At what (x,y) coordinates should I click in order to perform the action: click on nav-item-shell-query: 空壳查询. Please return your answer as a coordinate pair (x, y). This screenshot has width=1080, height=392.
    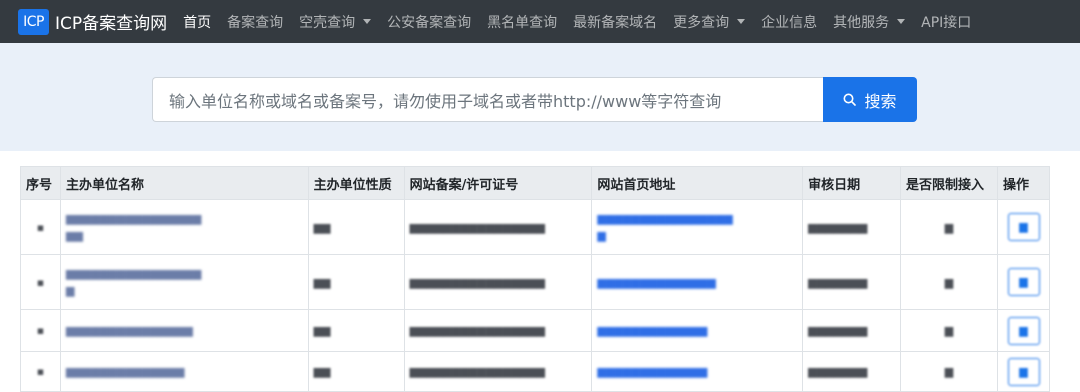
    Looking at the image, I should click on (335, 22).